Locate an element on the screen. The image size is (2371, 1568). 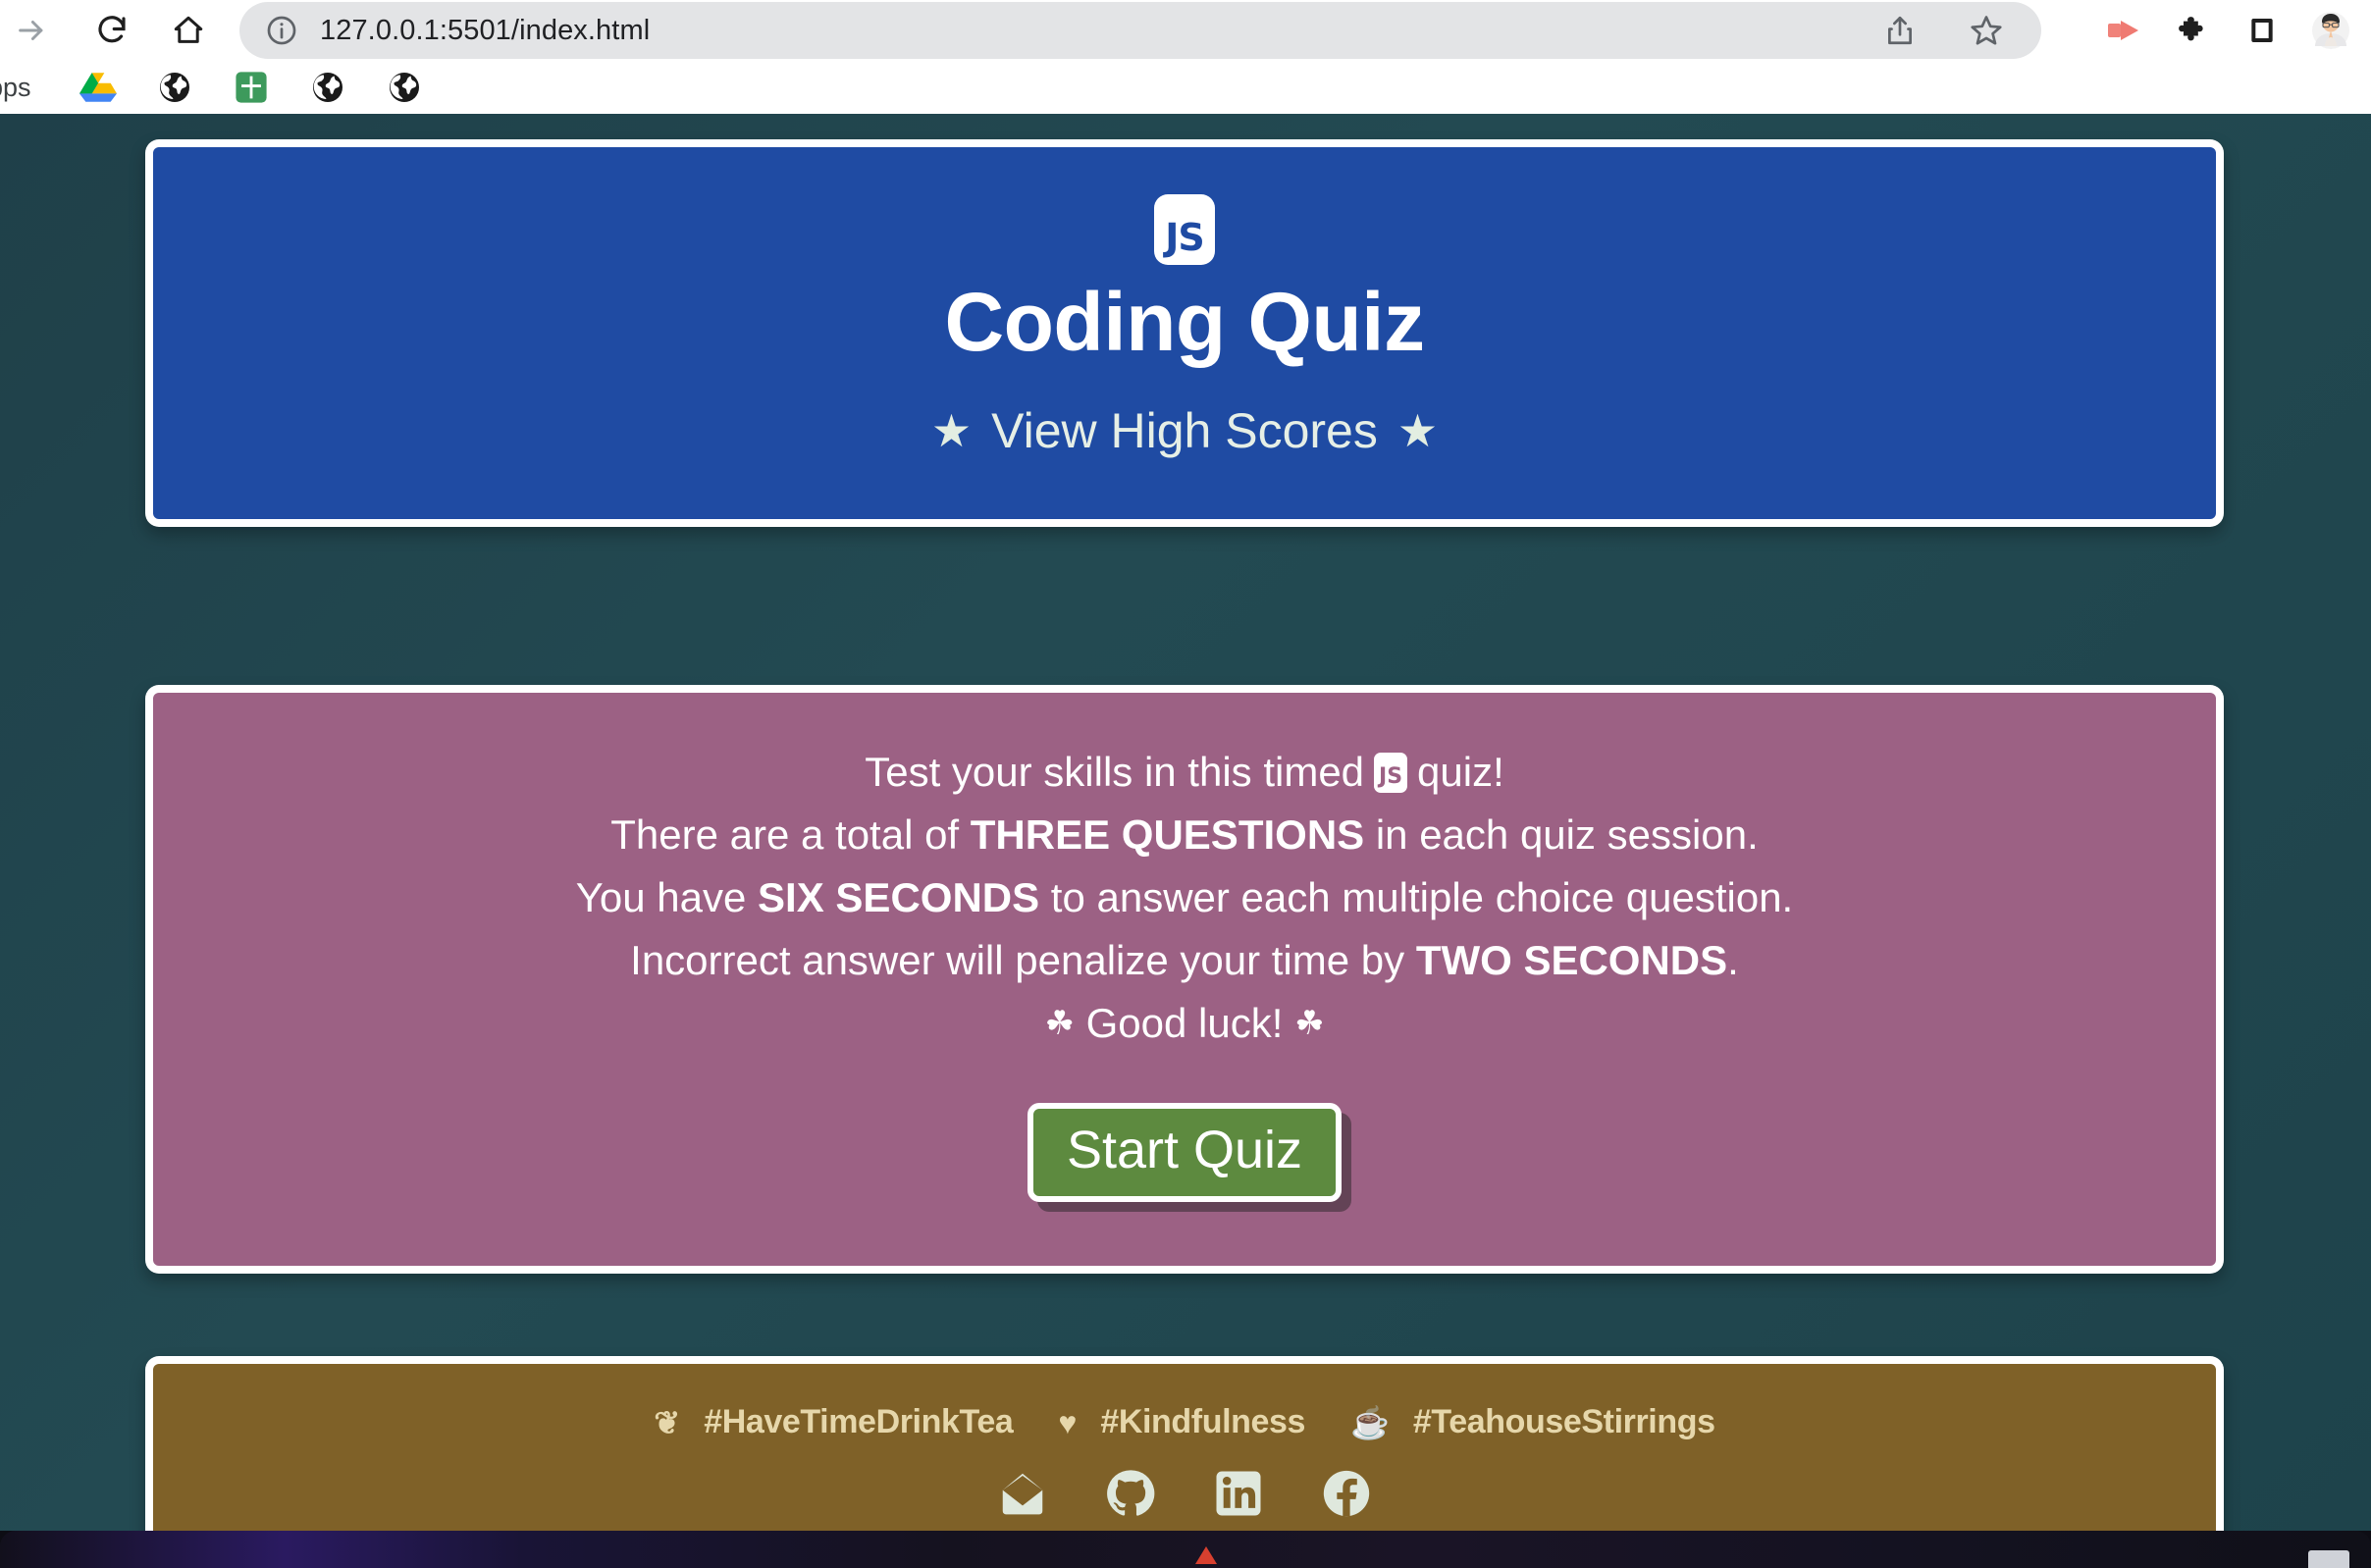
star-right-icon: ★ is located at coordinates (1417, 430).